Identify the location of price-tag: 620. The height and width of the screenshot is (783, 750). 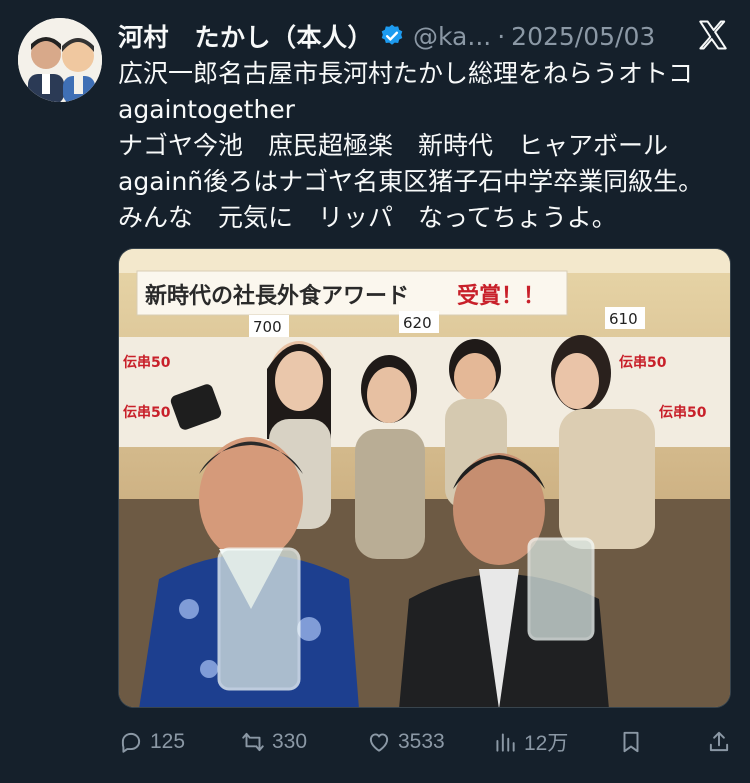
(417, 323).